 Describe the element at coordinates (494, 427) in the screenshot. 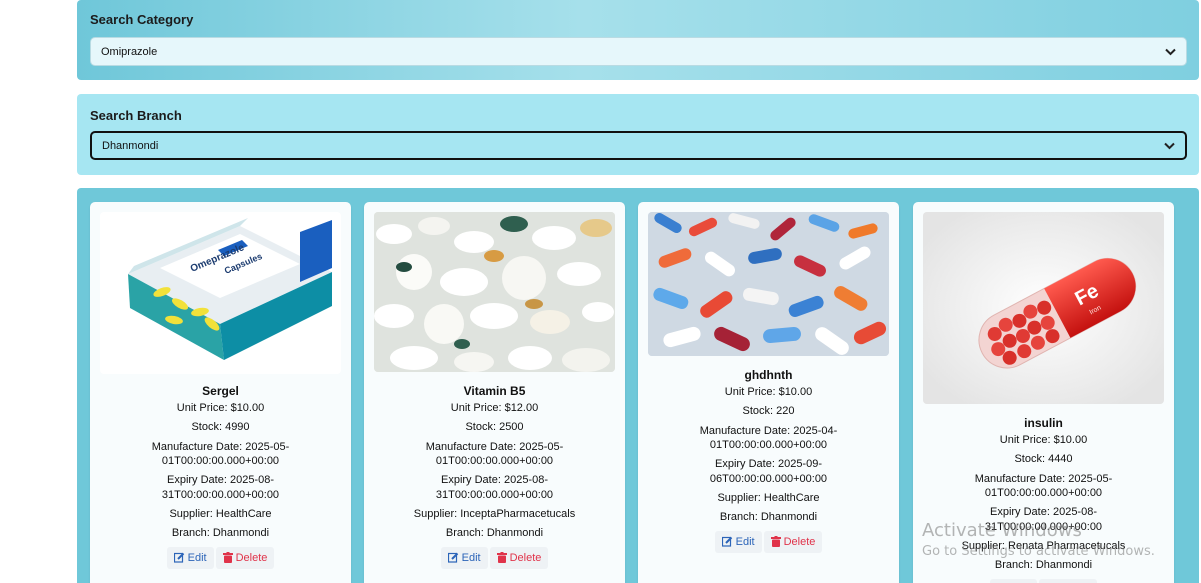

I see `stock: Stock: 2500` at that location.